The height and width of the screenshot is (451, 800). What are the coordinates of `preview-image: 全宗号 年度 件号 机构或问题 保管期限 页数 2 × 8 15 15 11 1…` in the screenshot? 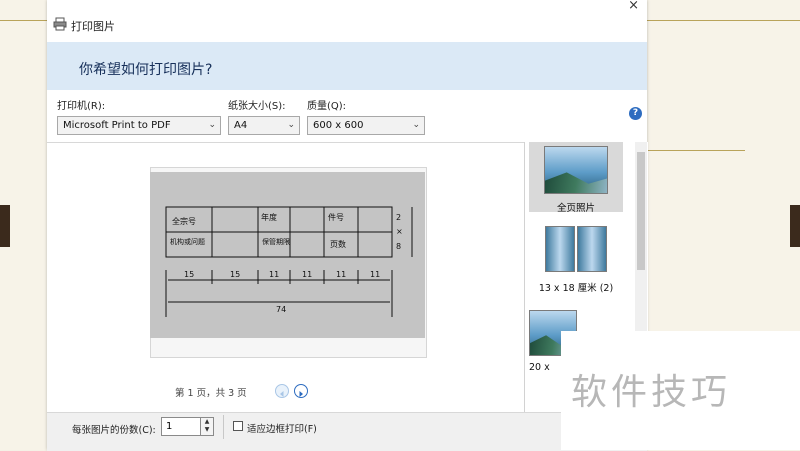 It's located at (287, 255).